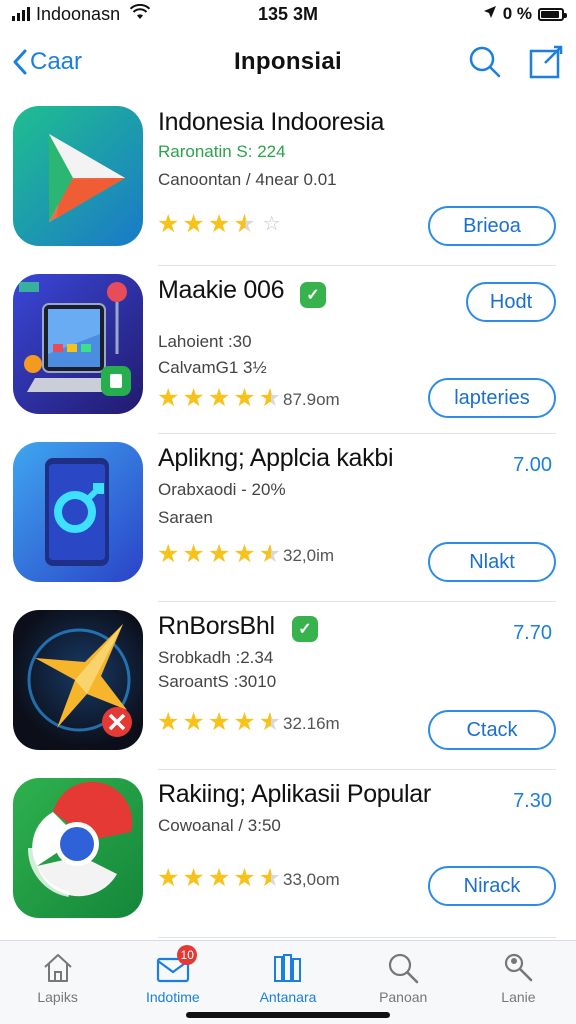 This screenshot has width=576, height=1024. Describe the element at coordinates (532, 633) in the screenshot. I see `app-price: 7.70` at that location.